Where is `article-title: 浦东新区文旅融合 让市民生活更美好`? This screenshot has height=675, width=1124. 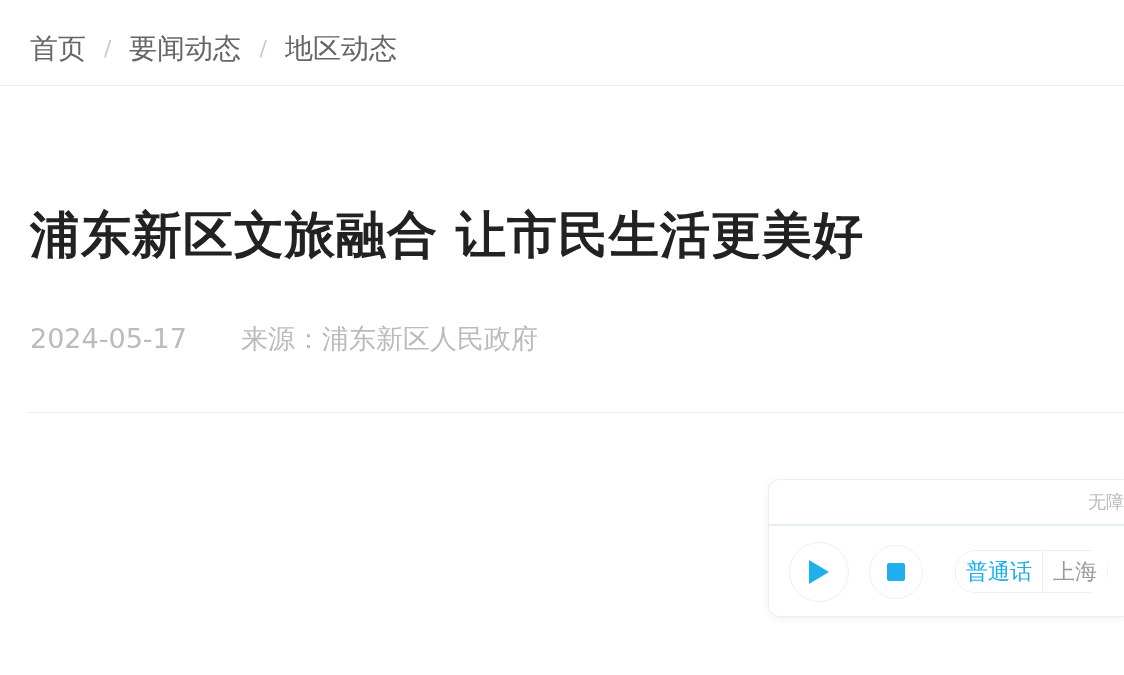
article-title: 浦东新区文旅融合 让市民生活更美好 is located at coordinates (448, 235).